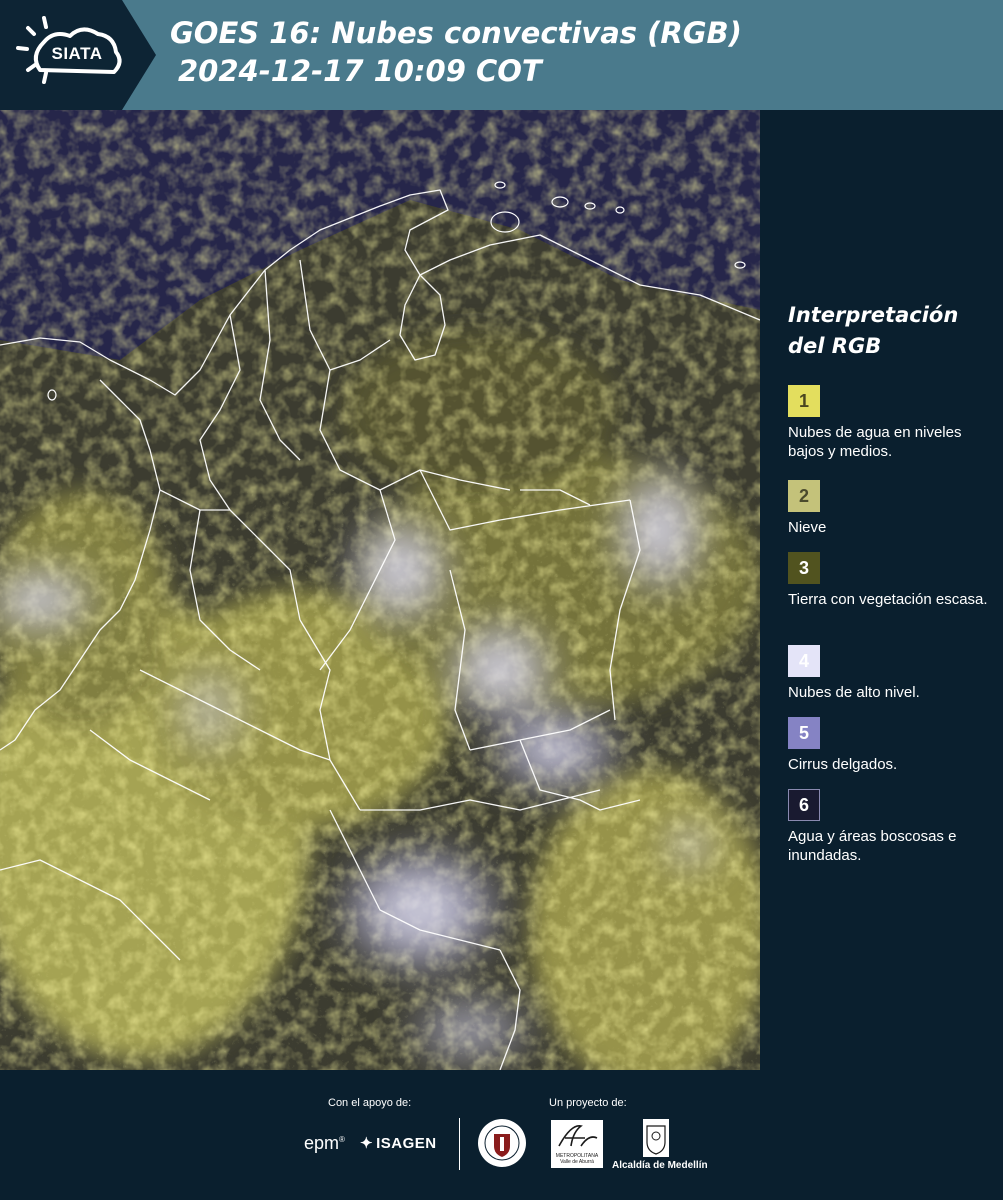  I want to click on legend-label: Nieve, so click(807, 527).